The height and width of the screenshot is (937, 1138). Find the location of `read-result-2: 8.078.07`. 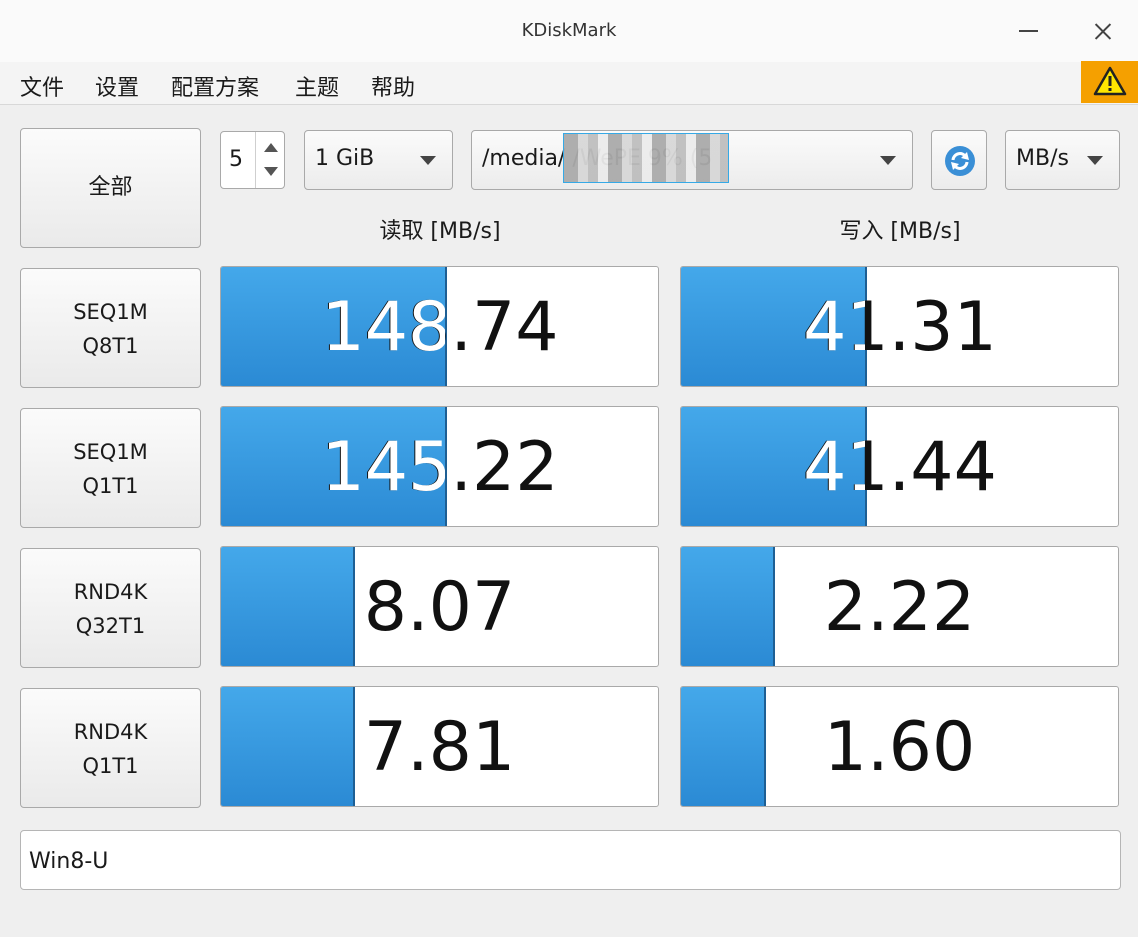

read-result-2: 8.078.07 is located at coordinates (439, 606).